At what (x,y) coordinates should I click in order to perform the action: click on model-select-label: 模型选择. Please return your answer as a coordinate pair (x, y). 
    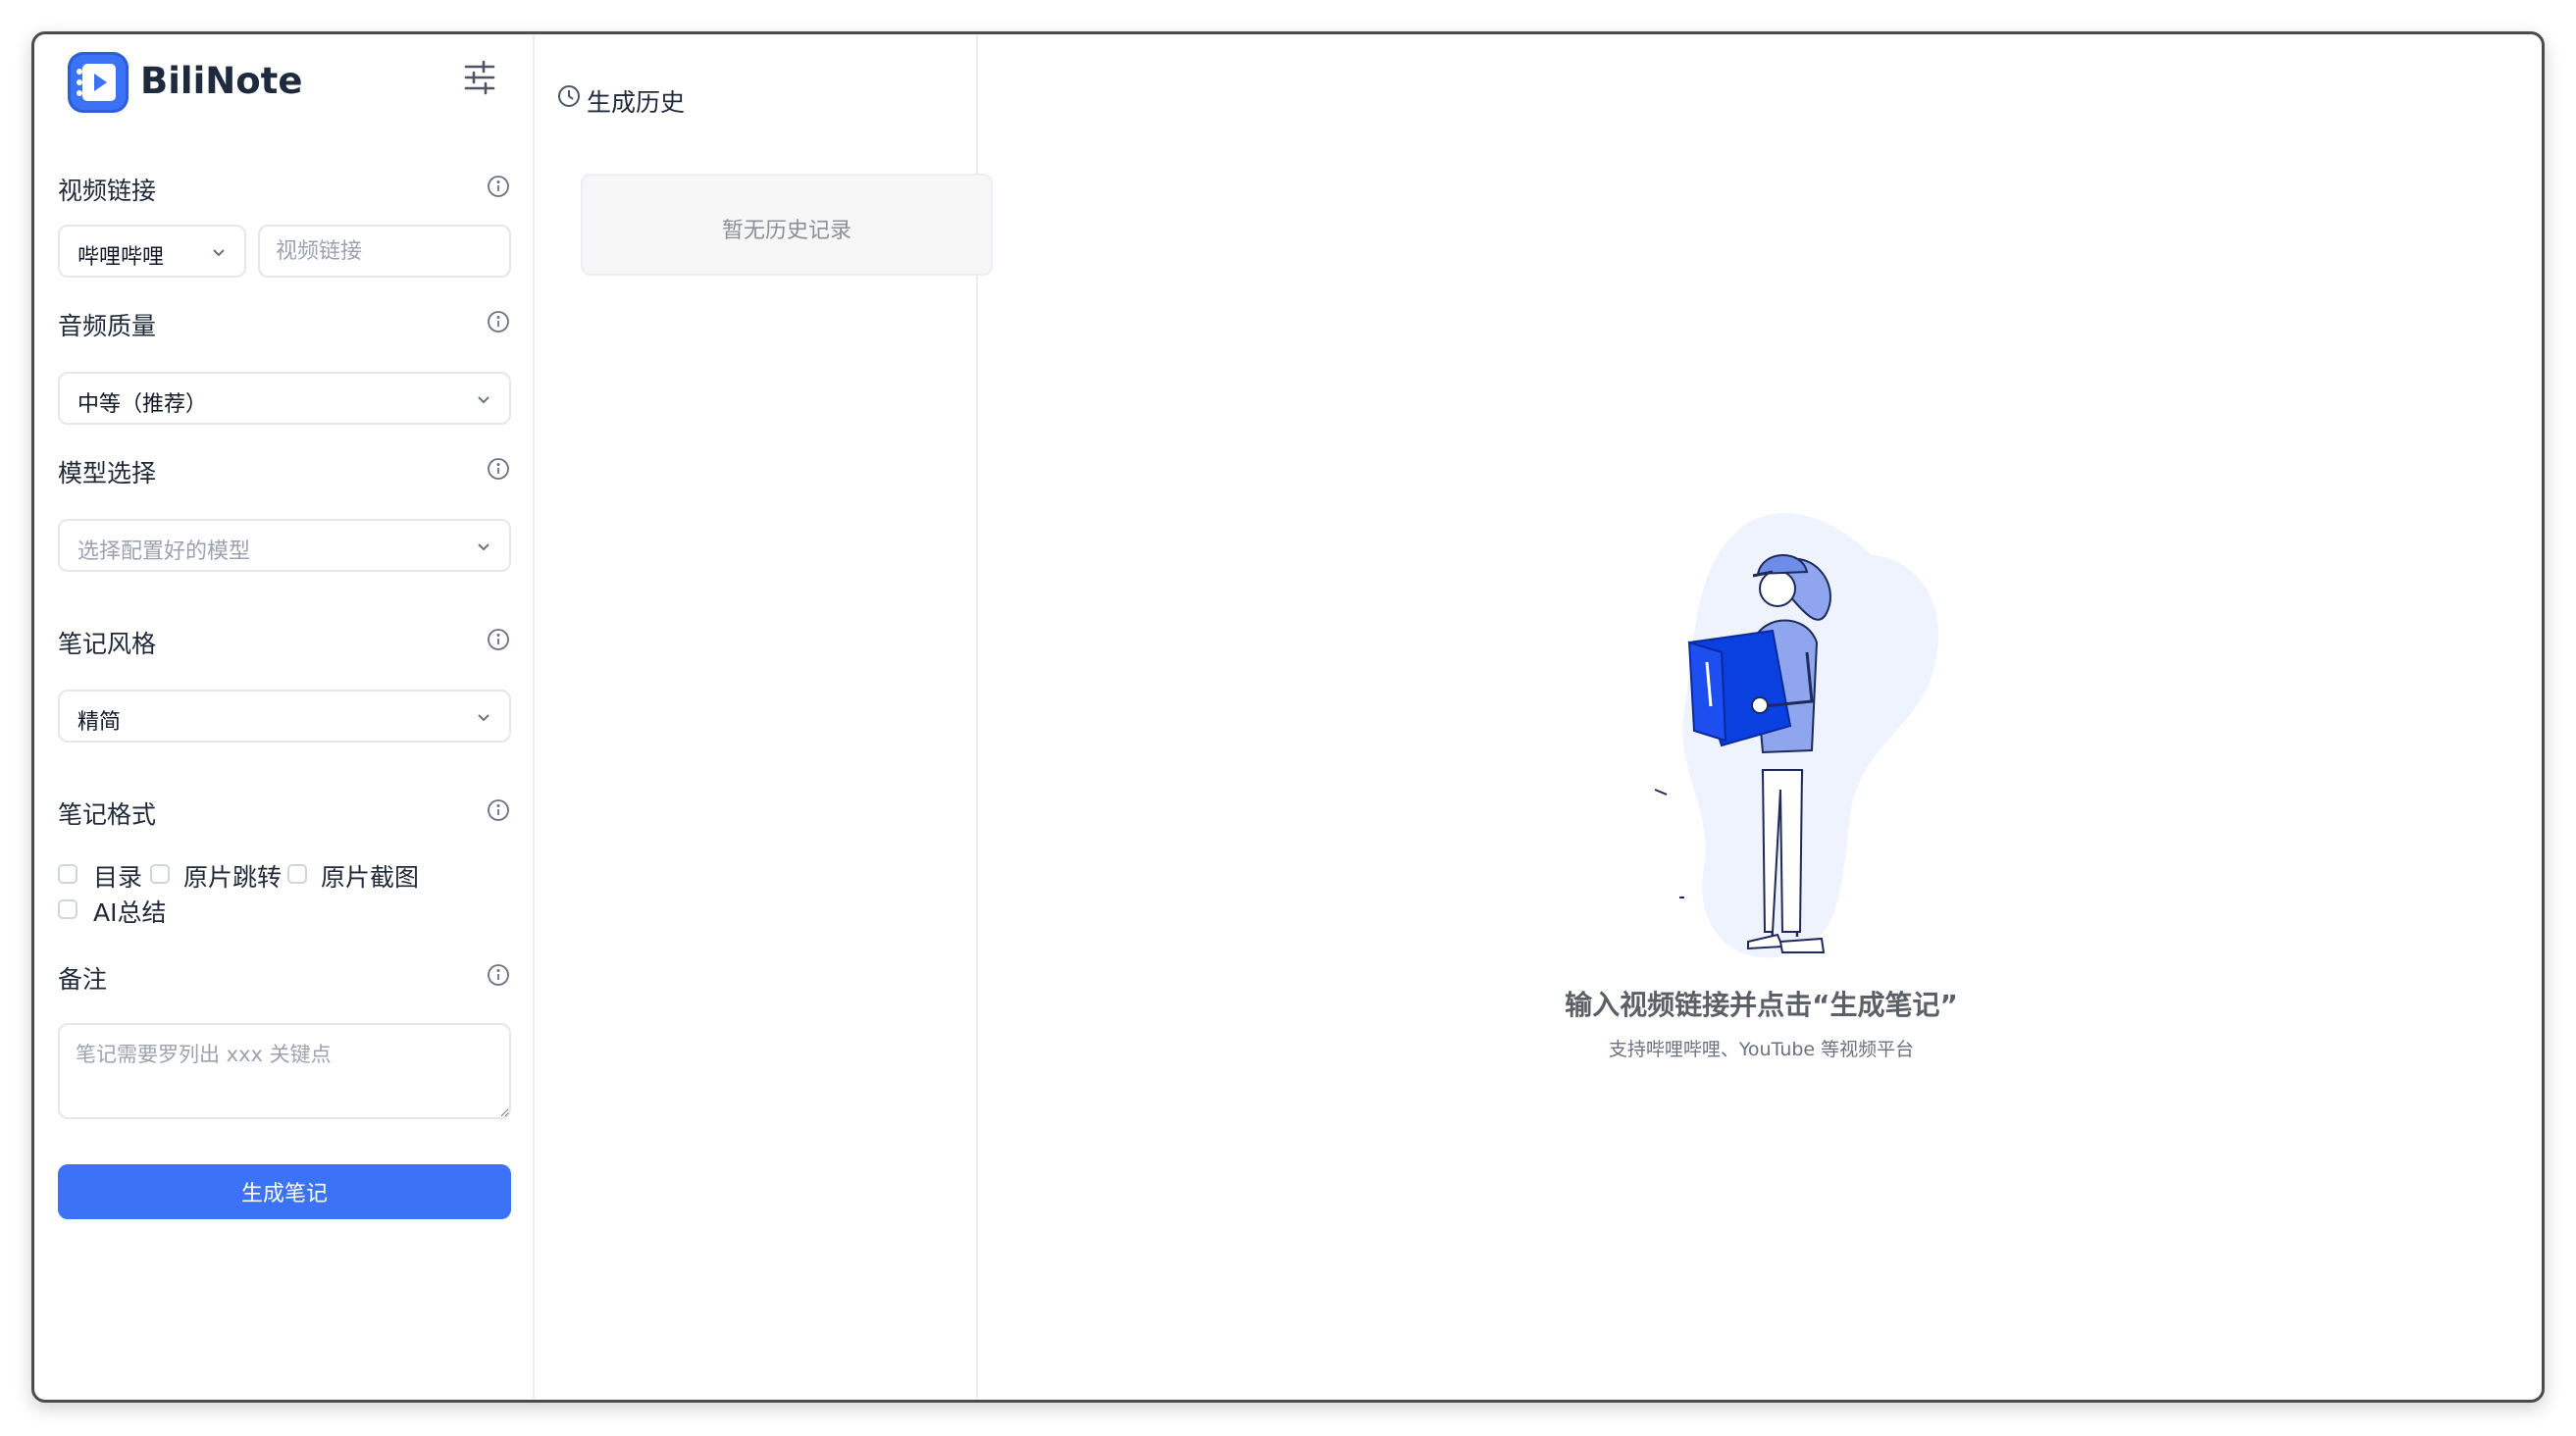
    Looking at the image, I should click on (107, 473).